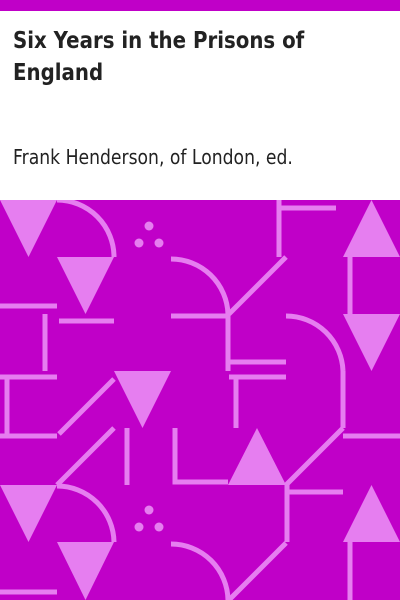 Image resolution: width=400 pixels, height=600 pixels. What do you see at coordinates (200, 5) in the screenshot?
I see `top-color-band` at bounding box center [200, 5].